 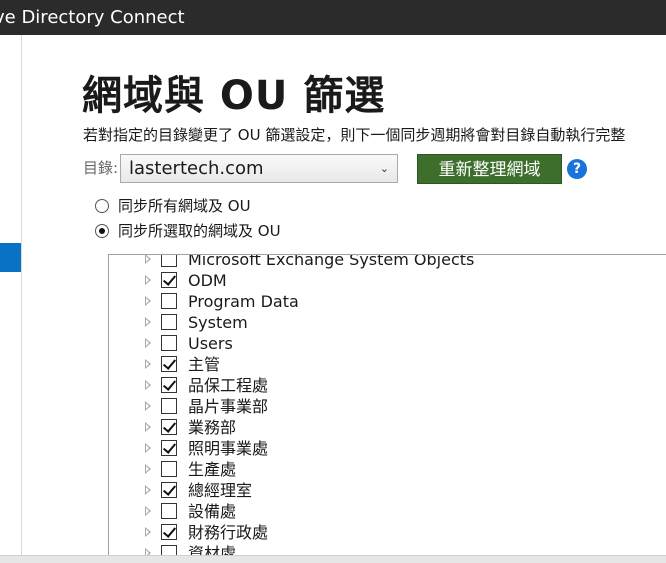 What do you see at coordinates (489, 169) in the screenshot?
I see `refresh-domains-button: 重新整理網域` at bounding box center [489, 169].